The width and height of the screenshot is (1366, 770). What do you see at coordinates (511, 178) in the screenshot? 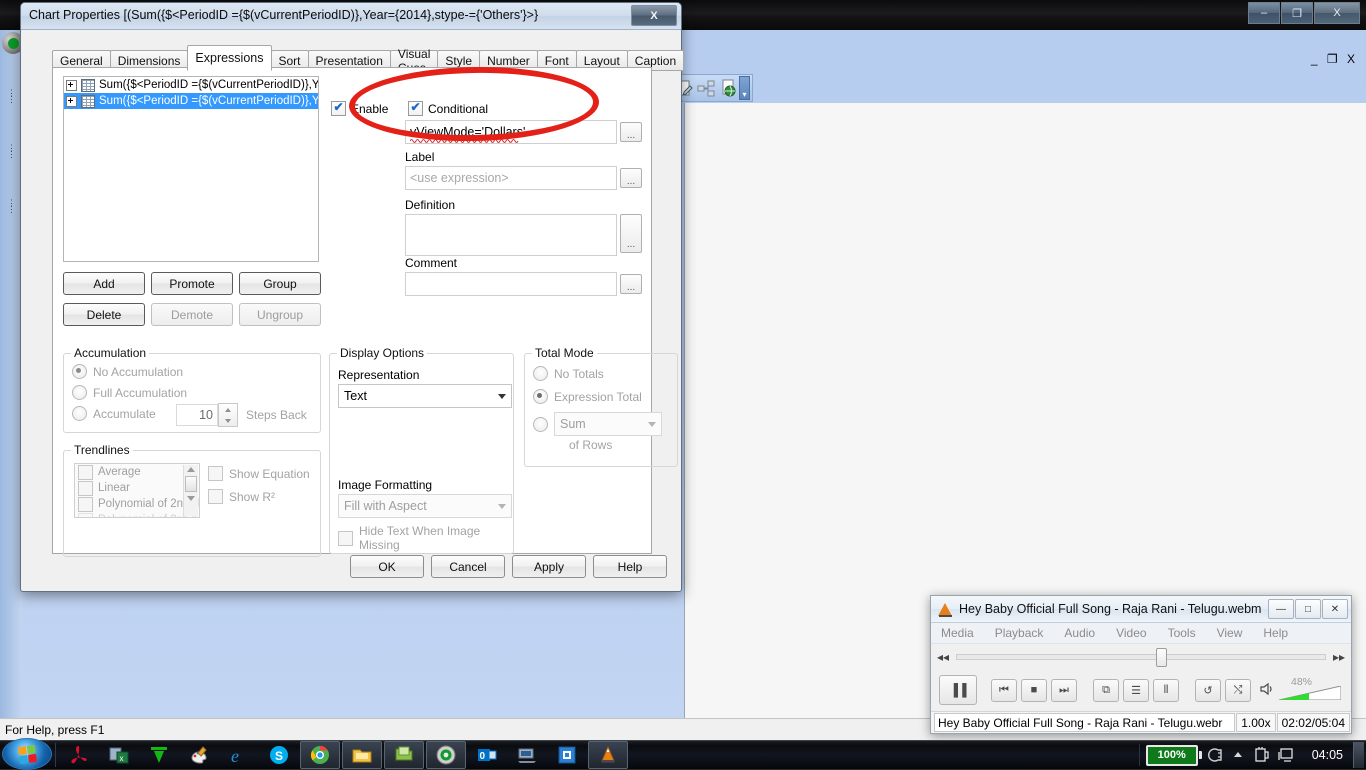
I see `label-input: <use expression>` at bounding box center [511, 178].